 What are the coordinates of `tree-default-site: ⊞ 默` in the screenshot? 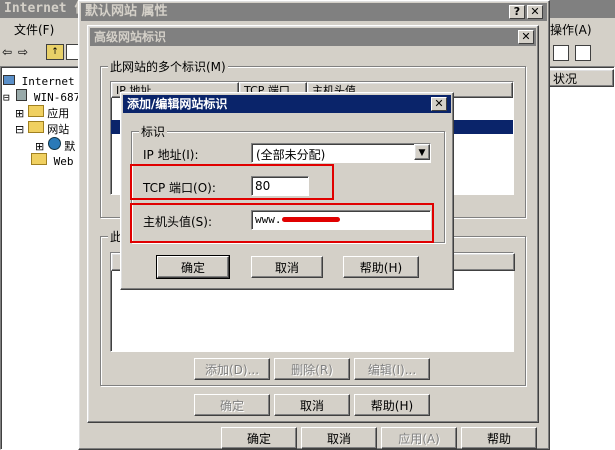 It's located at (55, 145).